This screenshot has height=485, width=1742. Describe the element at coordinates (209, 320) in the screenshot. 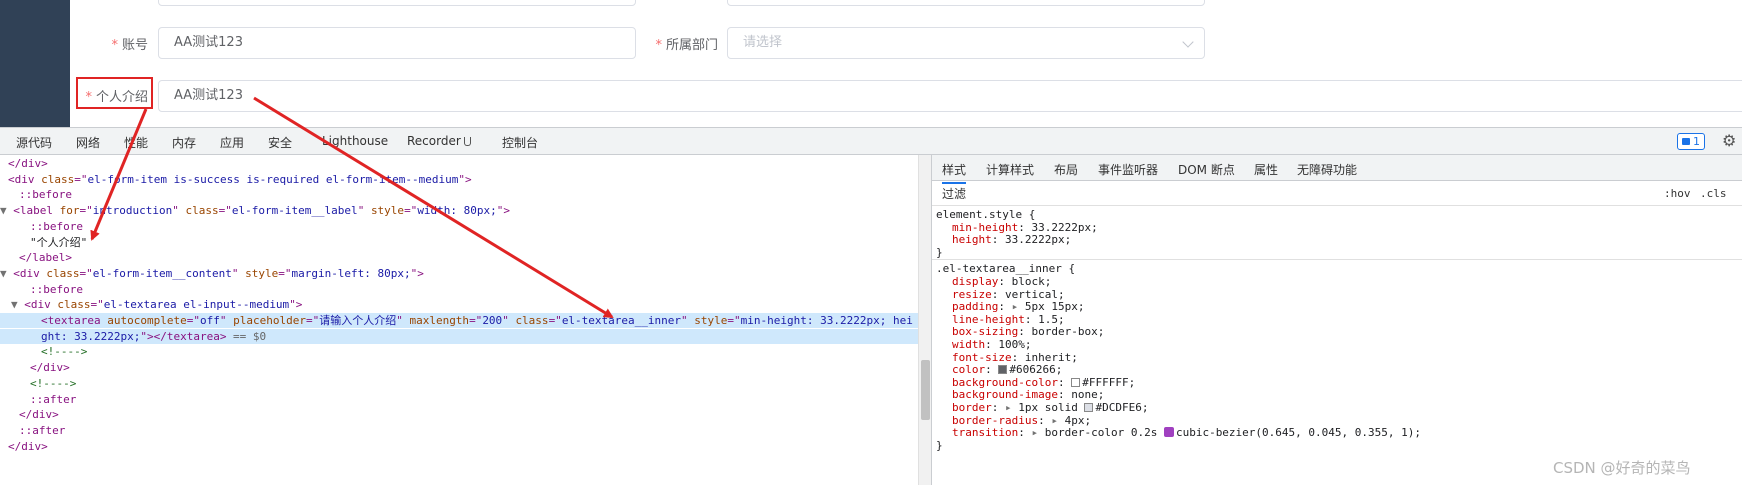

I see `dom-token: off` at that location.